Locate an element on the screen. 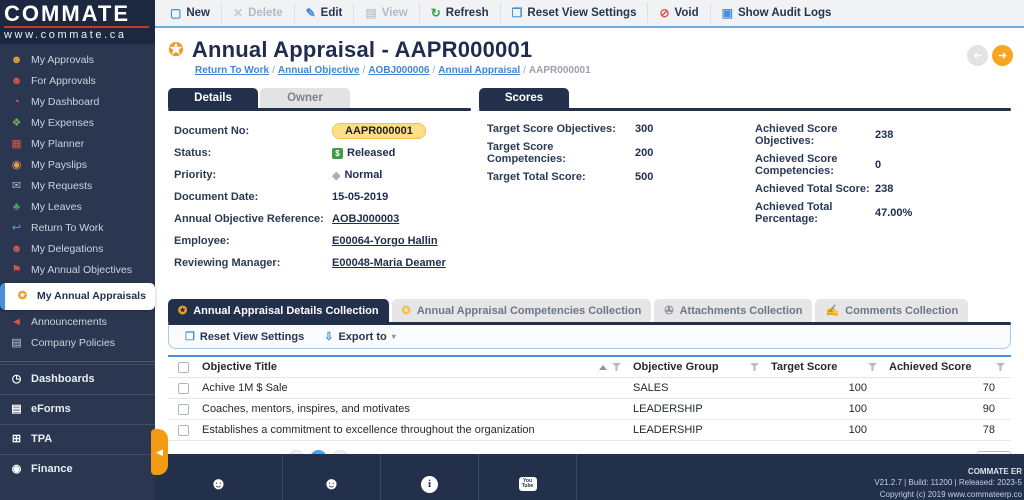 Image resolution: width=1024 pixels, height=500 pixels. sidebar-item-for-approvals: ☻ For Approvals is located at coordinates (77, 81).